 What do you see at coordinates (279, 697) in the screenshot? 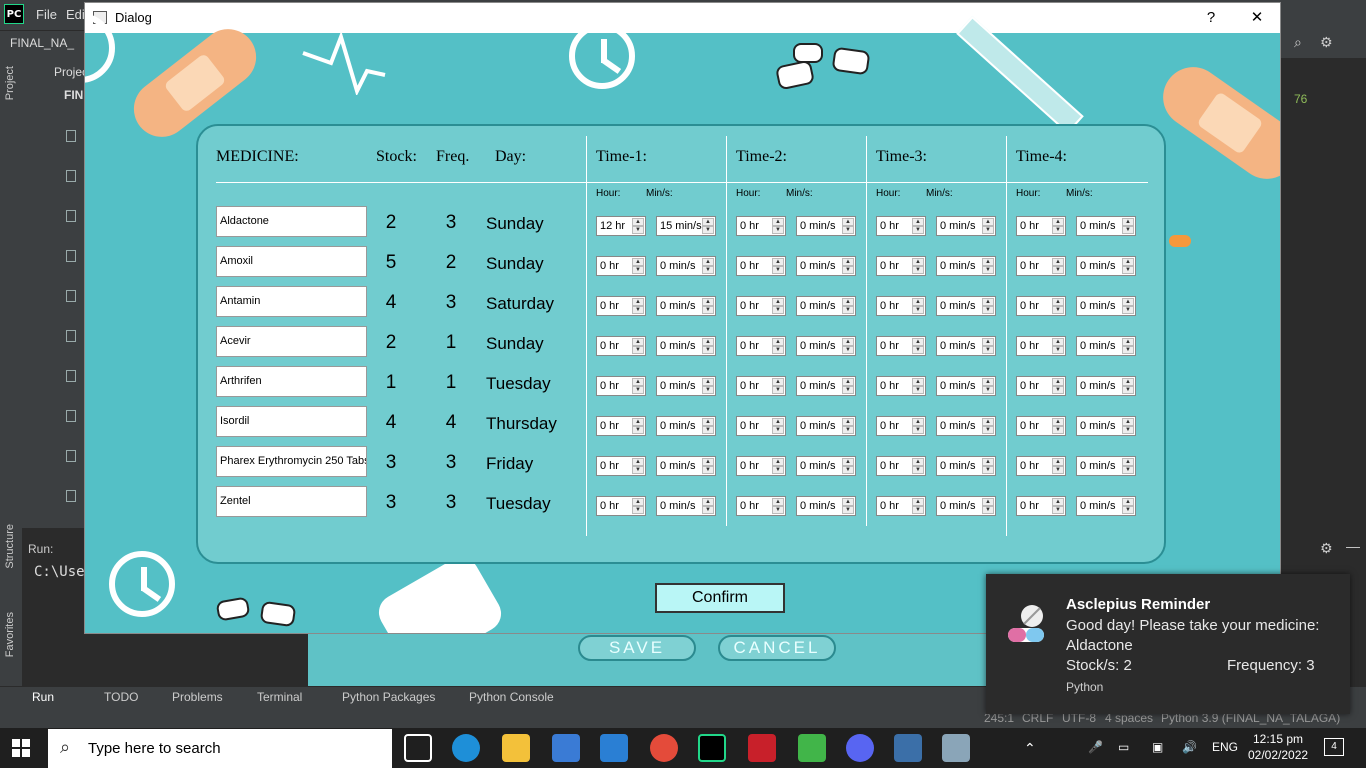
I see `tab-terminal: Terminal` at bounding box center [279, 697].